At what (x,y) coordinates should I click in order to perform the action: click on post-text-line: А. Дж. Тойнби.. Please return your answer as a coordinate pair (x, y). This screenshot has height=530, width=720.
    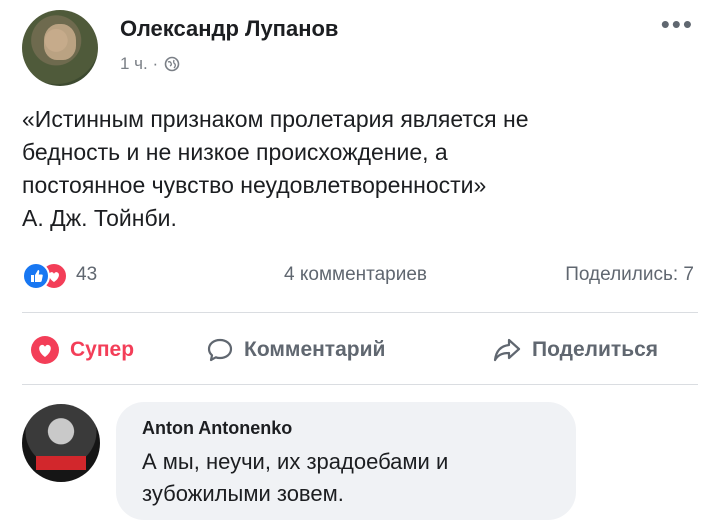
    Looking at the image, I should click on (99, 218).